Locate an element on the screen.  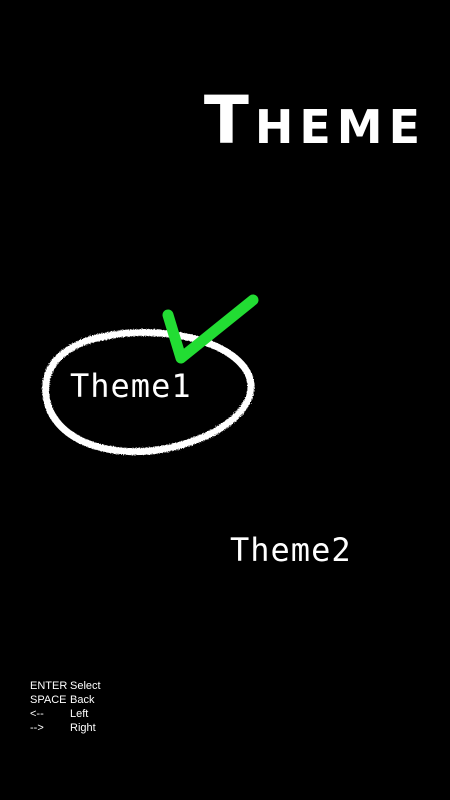
screen-title: Theme is located at coordinates (314, 120).